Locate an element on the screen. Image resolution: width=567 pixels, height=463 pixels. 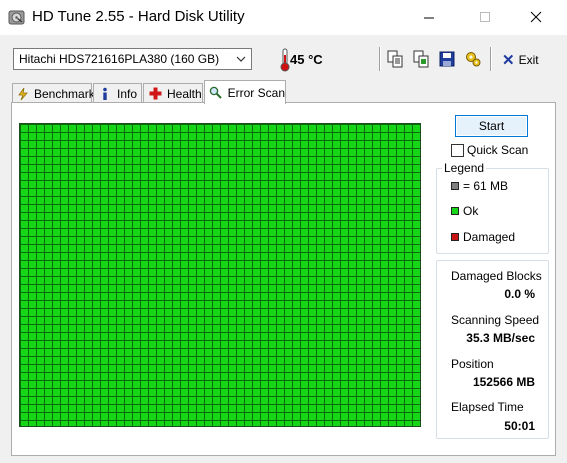
legend-item-damaged: Damaged is located at coordinates (483, 237).